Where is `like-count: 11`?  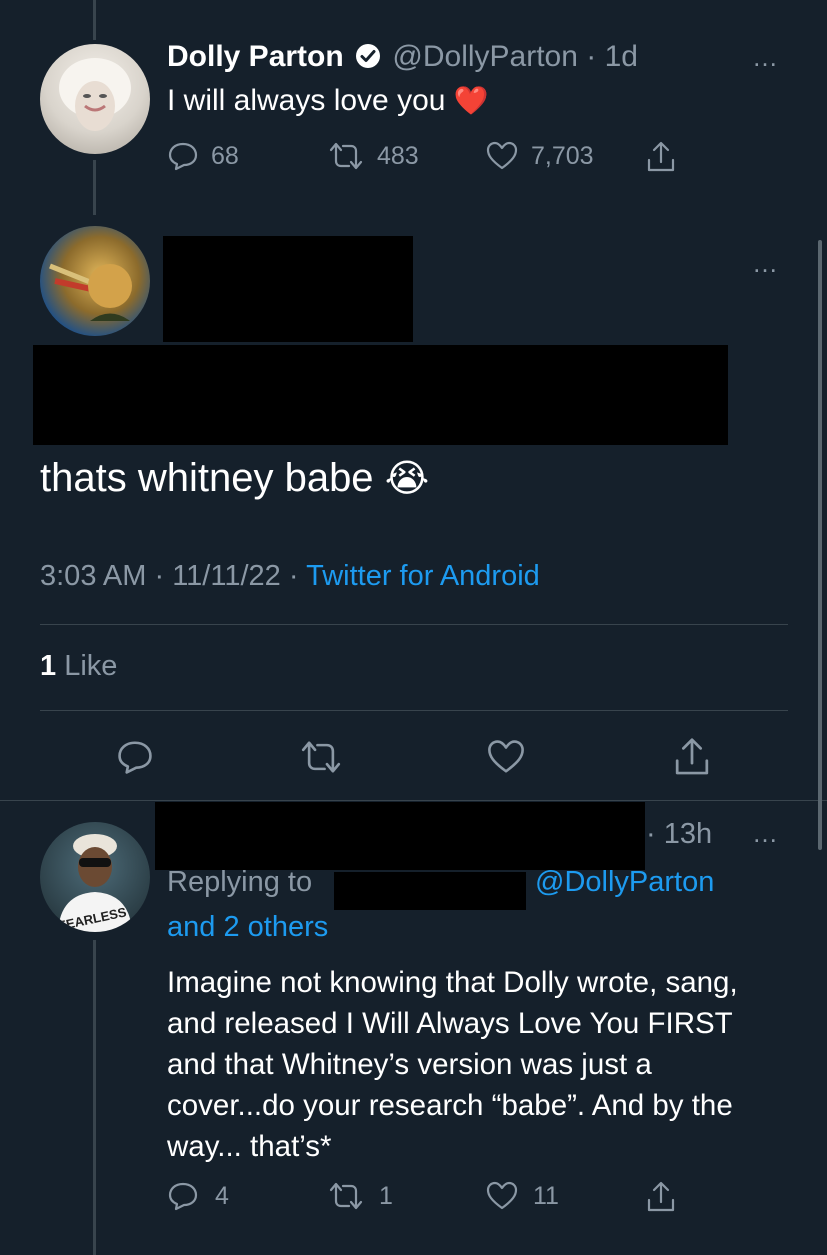 like-count: 11 is located at coordinates (546, 1195).